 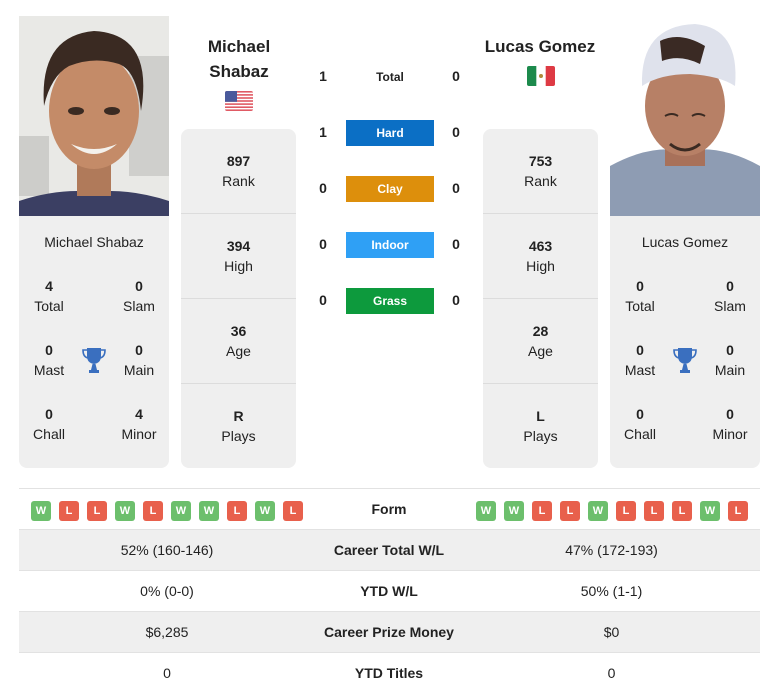 What do you see at coordinates (541, 76) in the screenshot?
I see `mexico-flag-icon` at bounding box center [541, 76].